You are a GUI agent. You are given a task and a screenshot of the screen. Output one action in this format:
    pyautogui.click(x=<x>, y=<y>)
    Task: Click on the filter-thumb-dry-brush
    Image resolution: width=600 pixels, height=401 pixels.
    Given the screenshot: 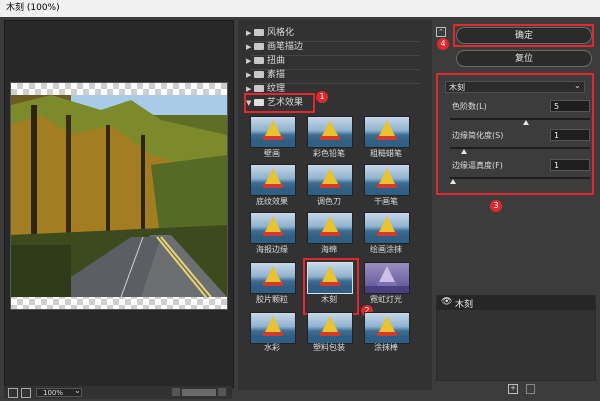 What is the action you would take?
    pyautogui.click(x=387, y=180)
    